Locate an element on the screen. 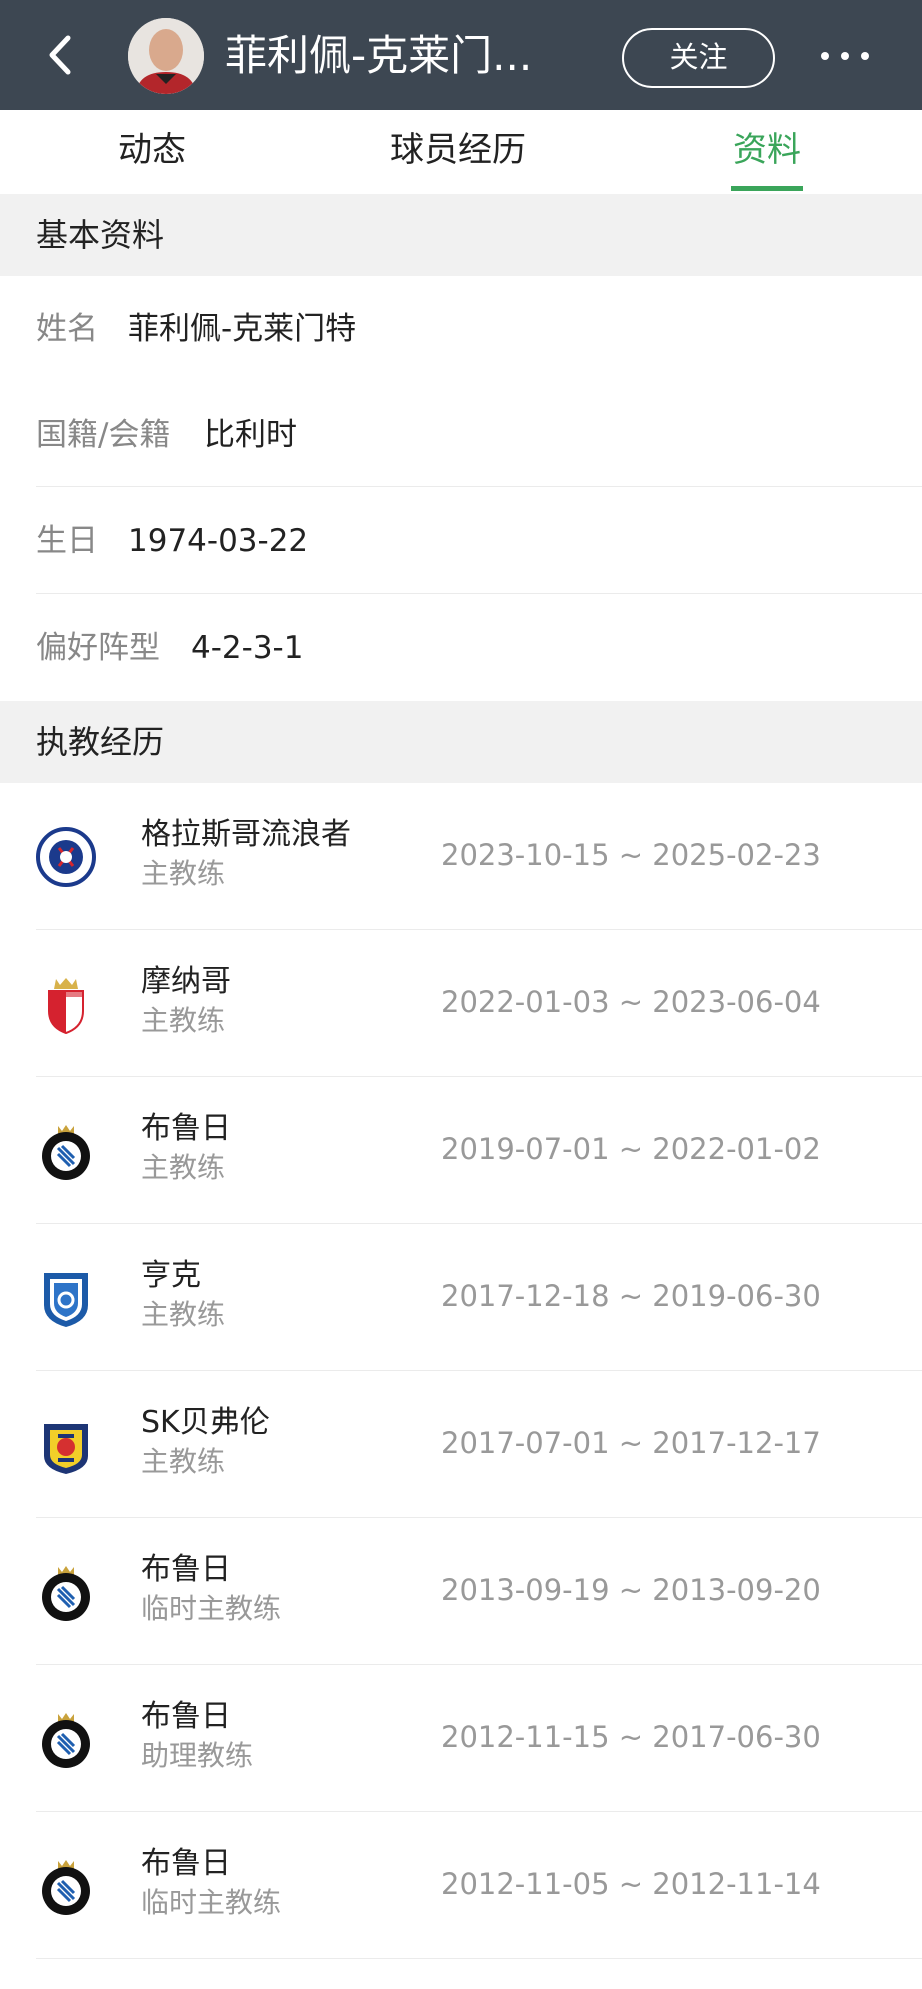 This screenshot has height=1989, width=922. tab-bar: 动态 球员经历 资料 is located at coordinates (461, 152).